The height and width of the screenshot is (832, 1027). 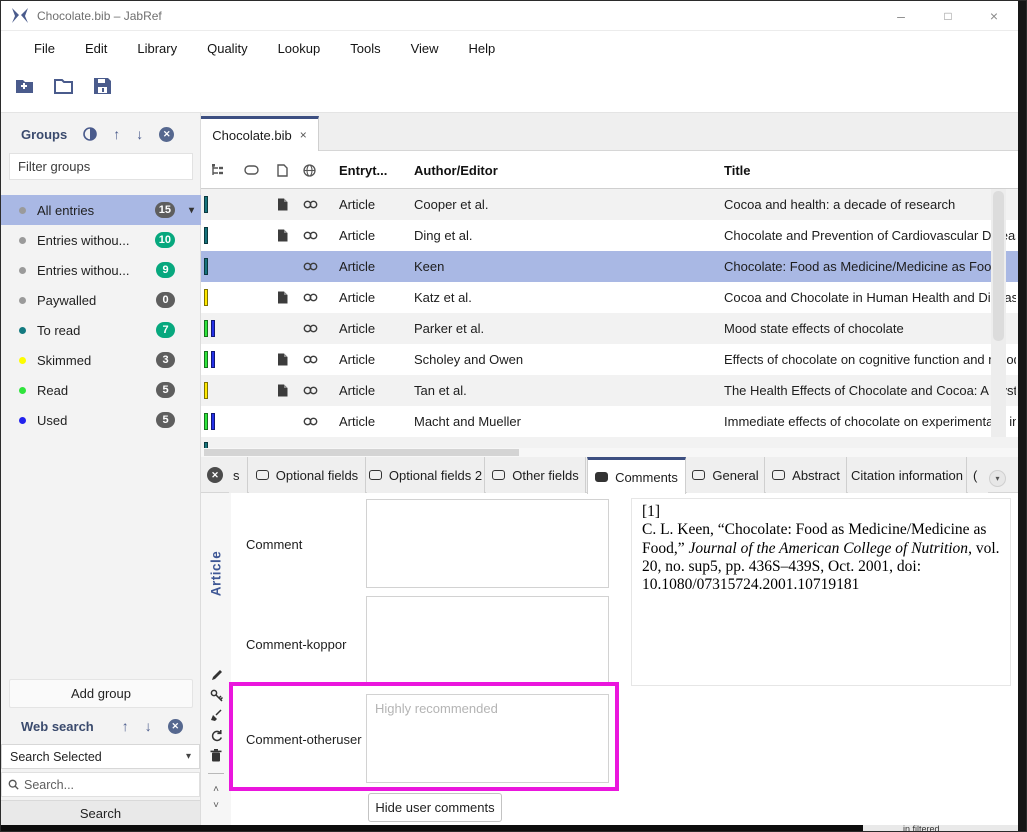 What do you see at coordinates (116, 134) in the screenshot?
I see `groups-move-up-icon: ↑` at bounding box center [116, 134].